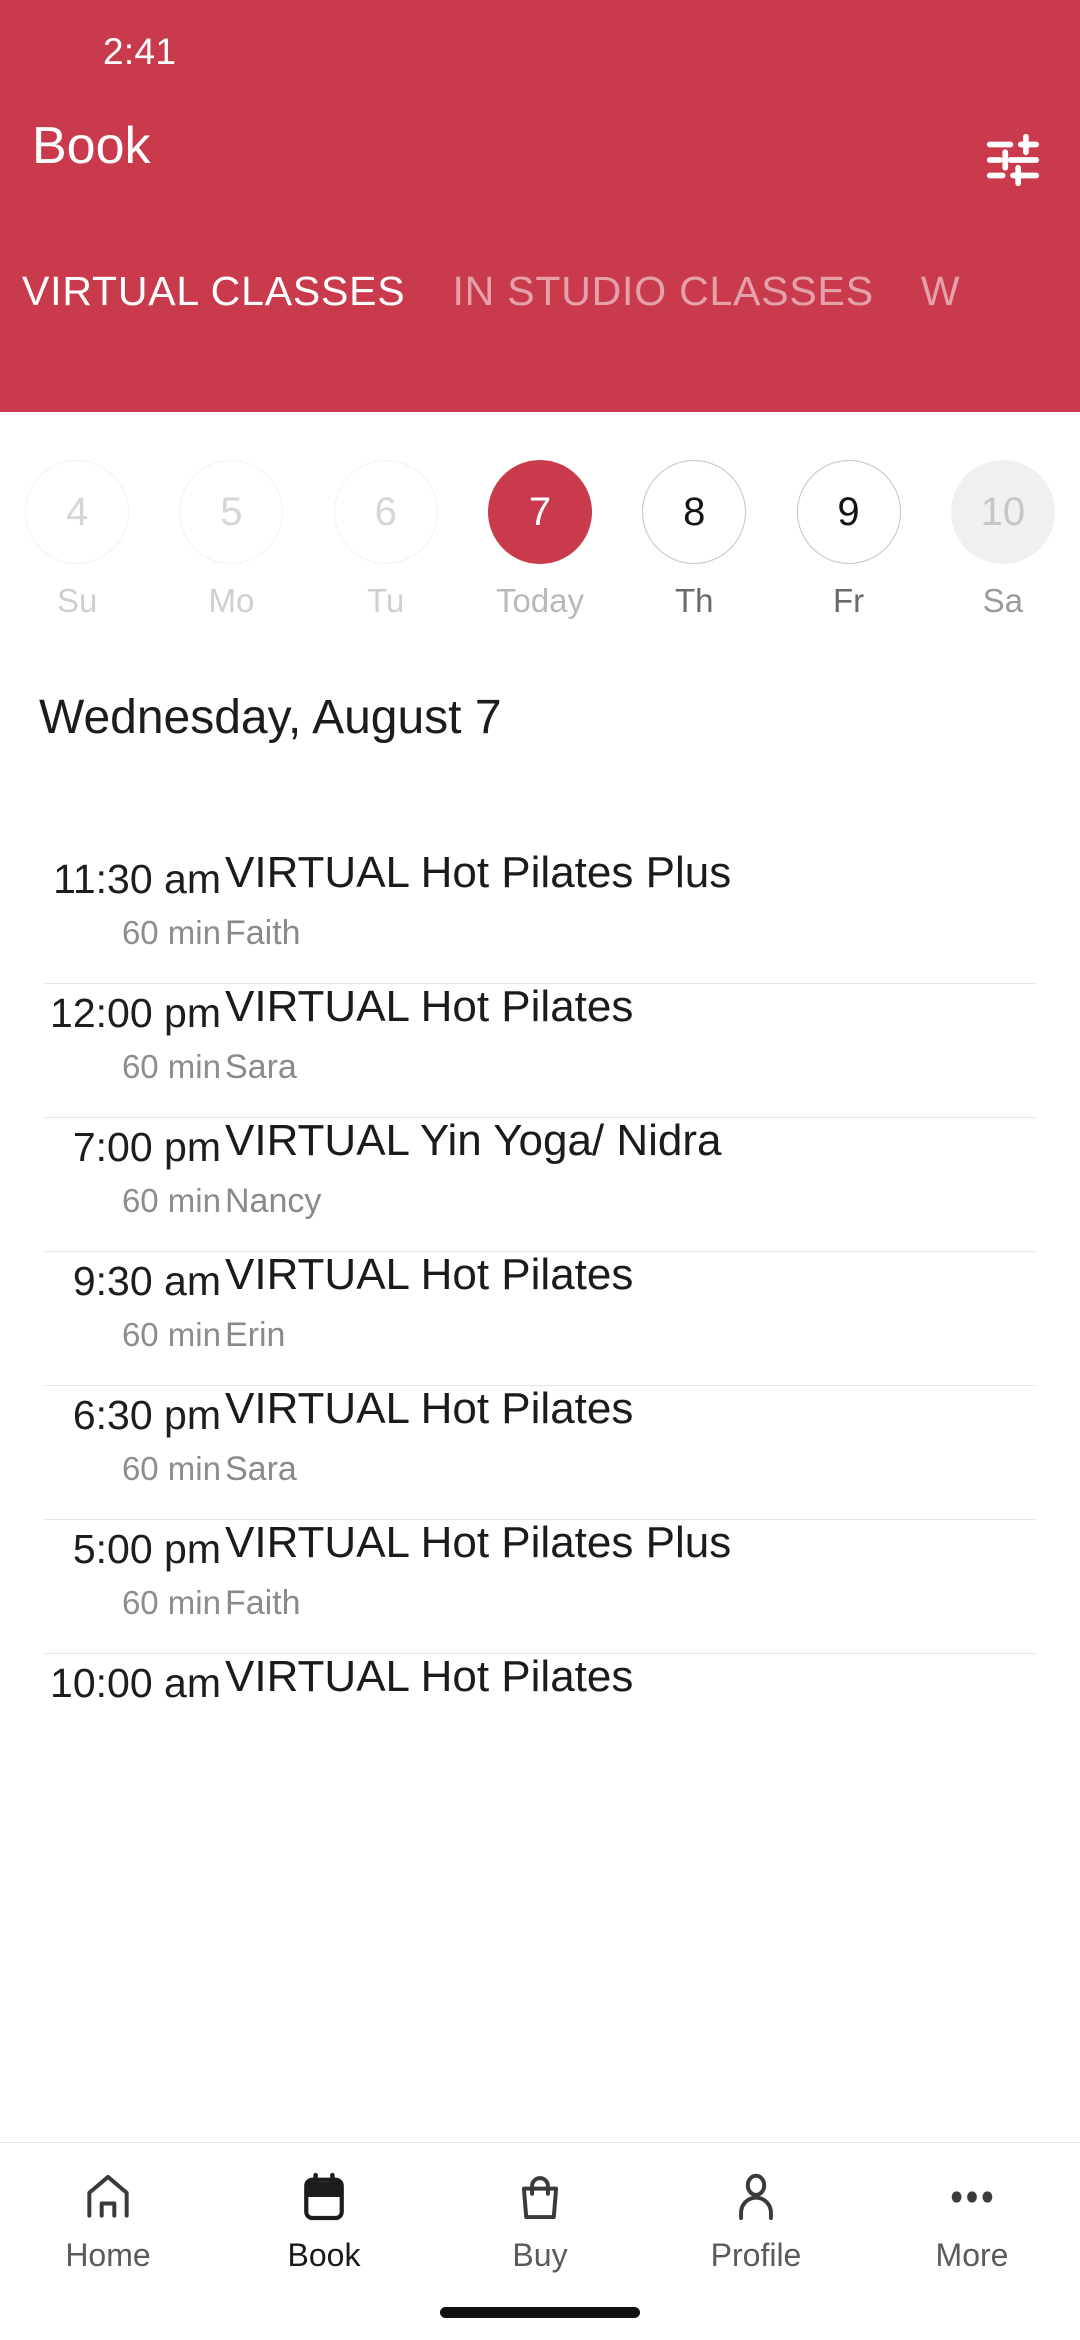 The image size is (1080, 2340). What do you see at coordinates (146, 1549) in the screenshot?
I see `class-time: 5:00 pm` at bounding box center [146, 1549].